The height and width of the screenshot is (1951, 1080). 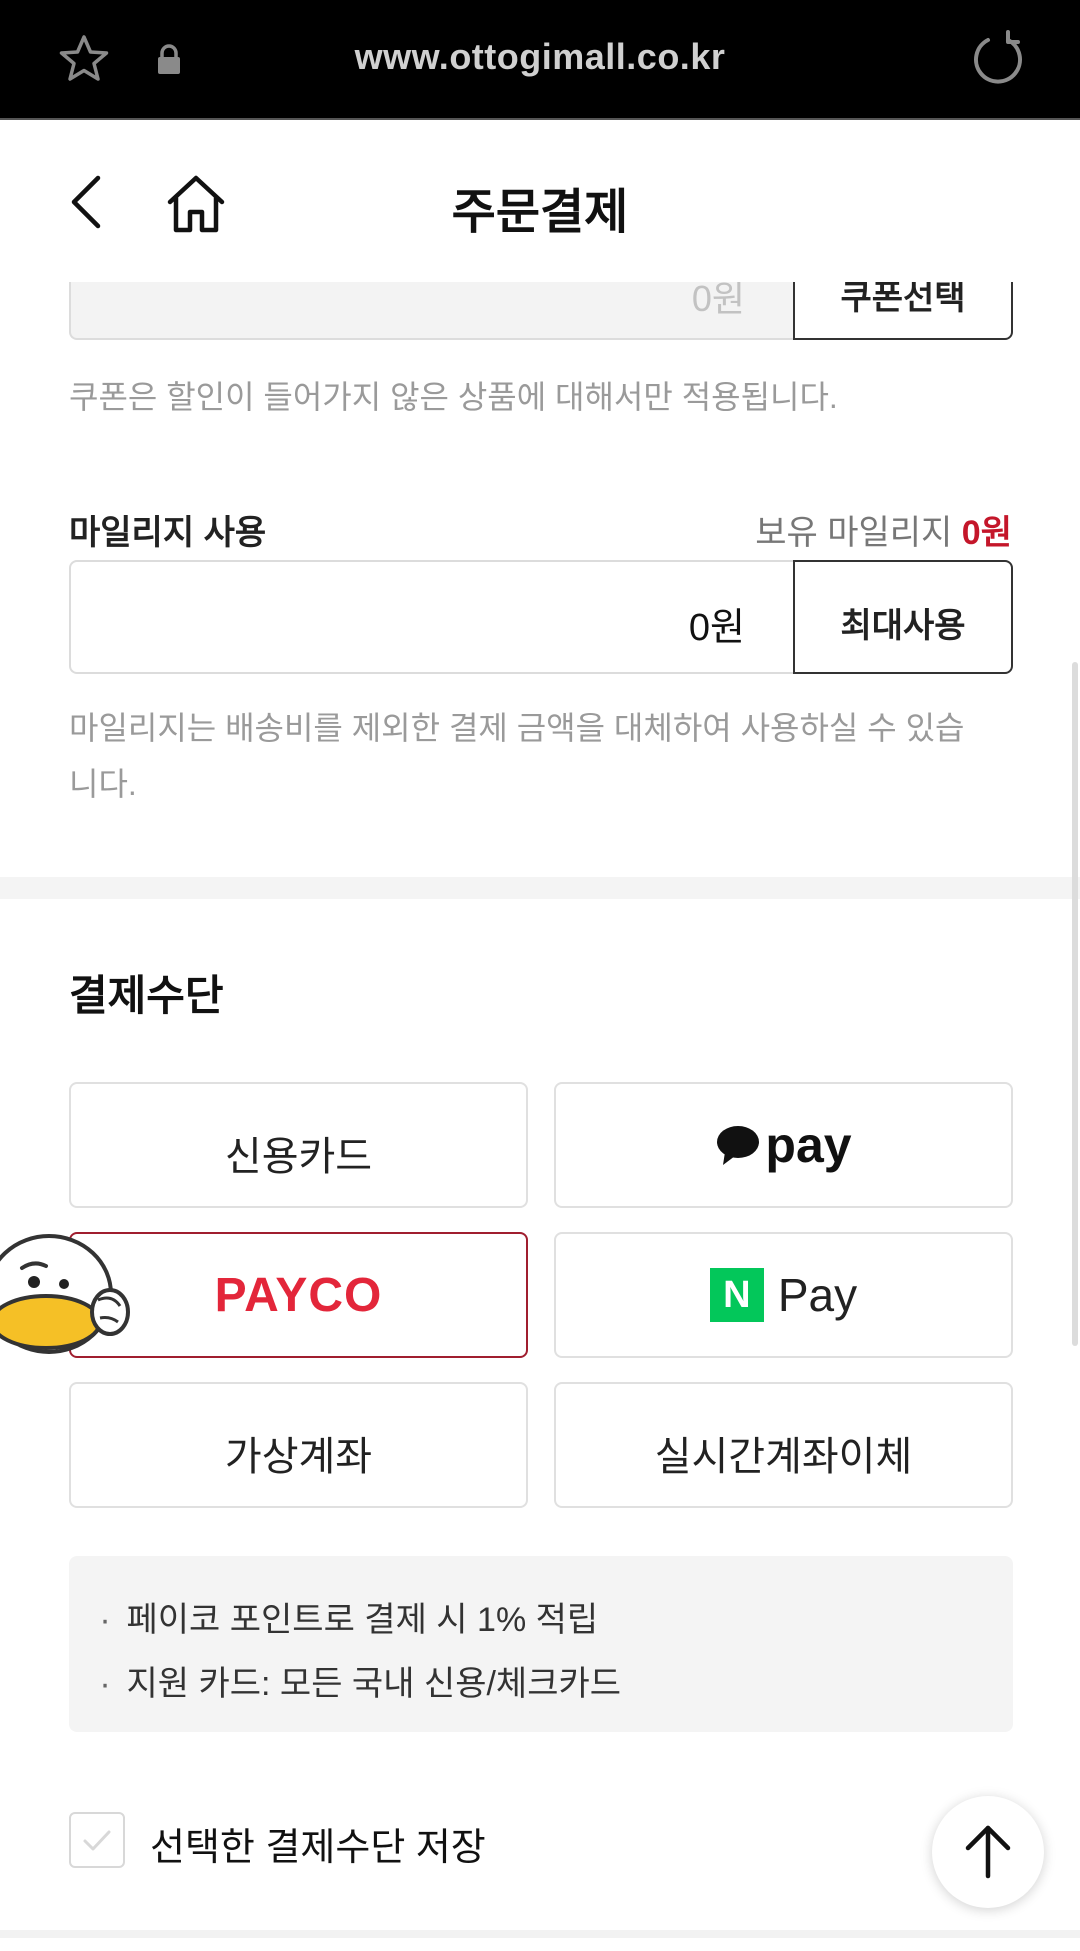 I want to click on pay-method-realtime-transfer: 실시간계좌이체, so click(x=783, y=1445).